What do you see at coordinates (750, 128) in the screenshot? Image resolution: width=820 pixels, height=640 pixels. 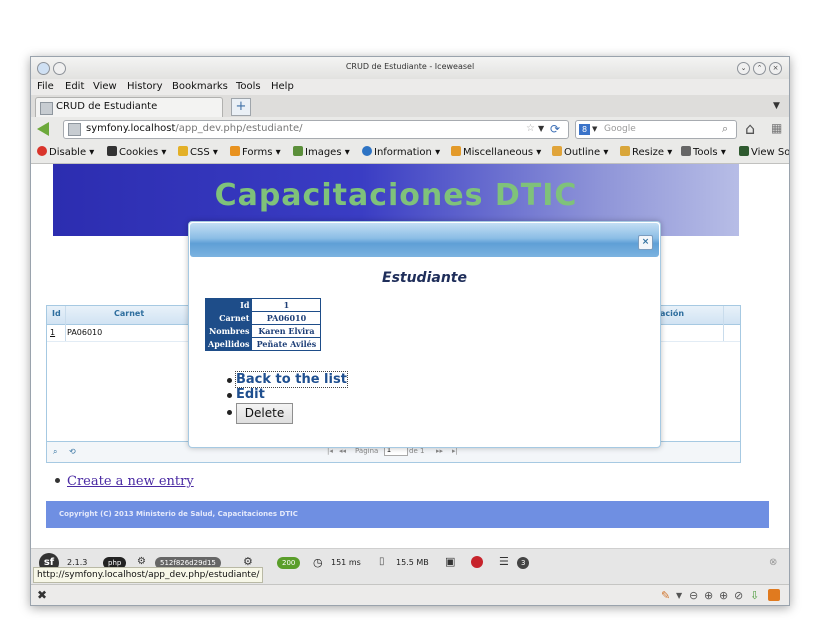 I see `home-icon: ⌂` at bounding box center [750, 128].